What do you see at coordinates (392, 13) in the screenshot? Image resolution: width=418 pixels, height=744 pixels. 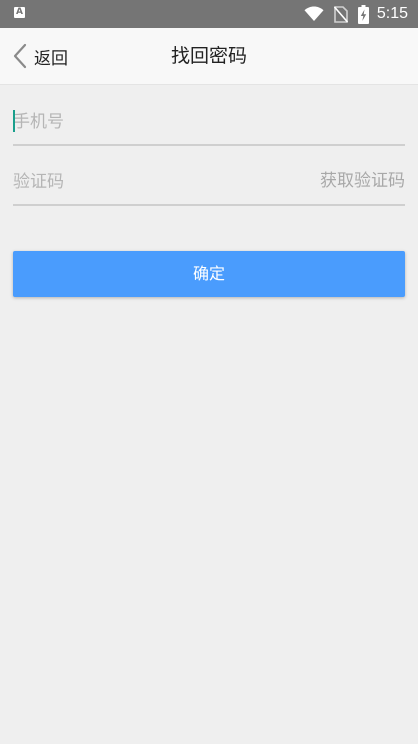 I see `status-time: 5:15` at bounding box center [392, 13].